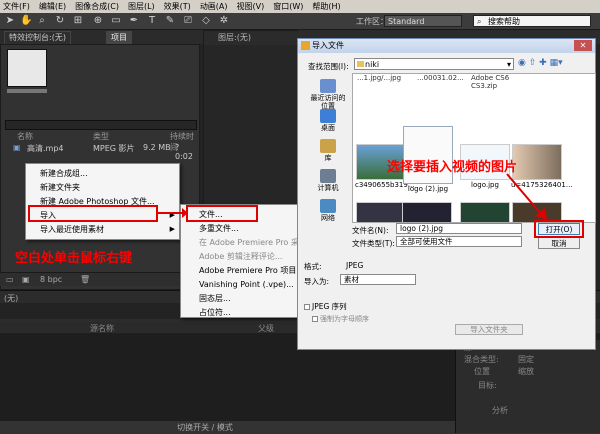 Image resolution: width=600 pixels, height=434 pixels. Describe the element at coordinates (42, 21) in the screenshot. I see `zoom-tool-icon: ⌕` at that location.